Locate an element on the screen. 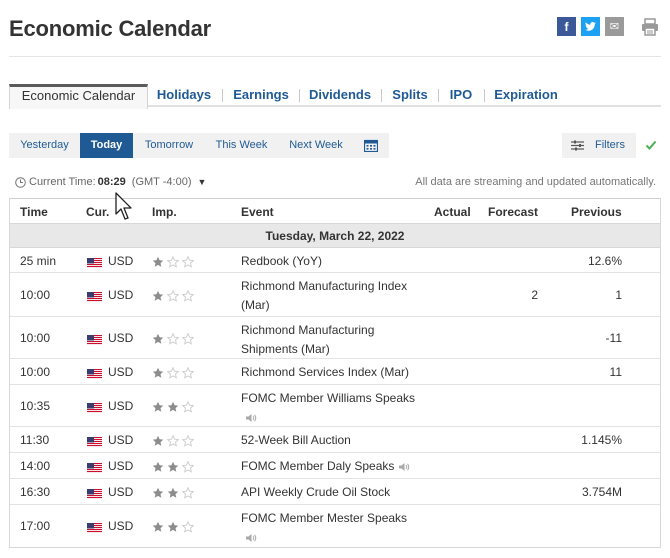  tab-expiration: Expiration is located at coordinates (526, 95).